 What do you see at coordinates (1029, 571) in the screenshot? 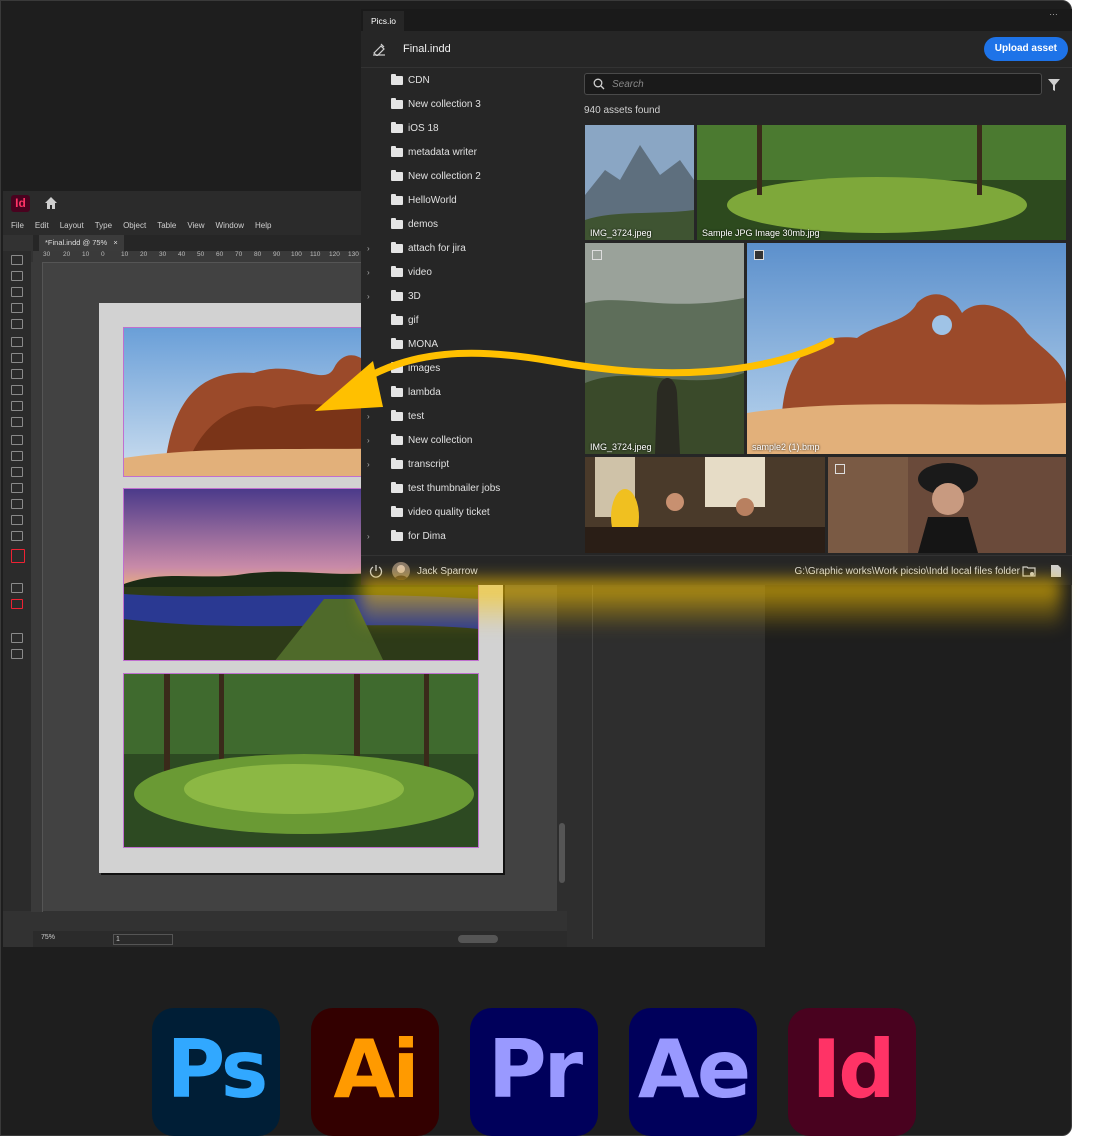
I see `folder-settings-icon` at bounding box center [1029, 571].